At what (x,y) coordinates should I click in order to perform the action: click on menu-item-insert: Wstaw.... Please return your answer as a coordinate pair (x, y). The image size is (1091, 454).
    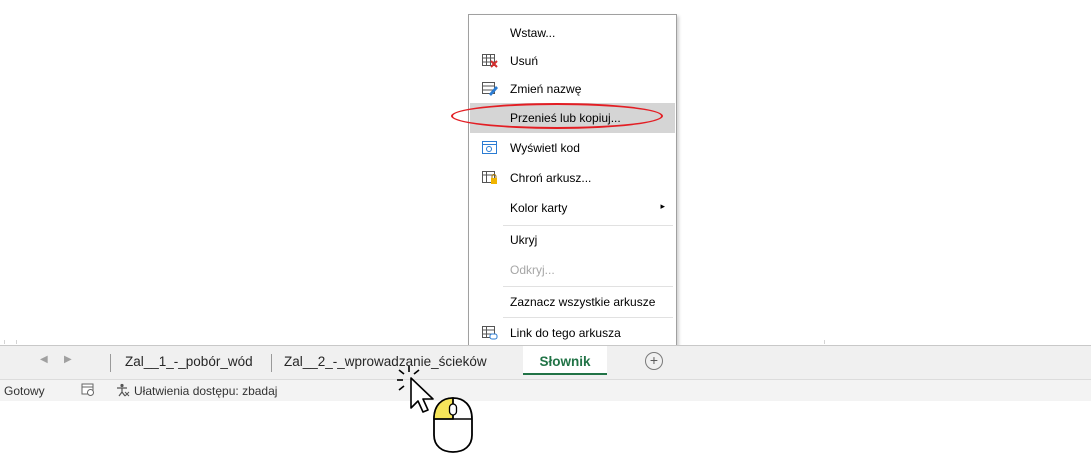
    Looking at the image, I should click on (572, 33).